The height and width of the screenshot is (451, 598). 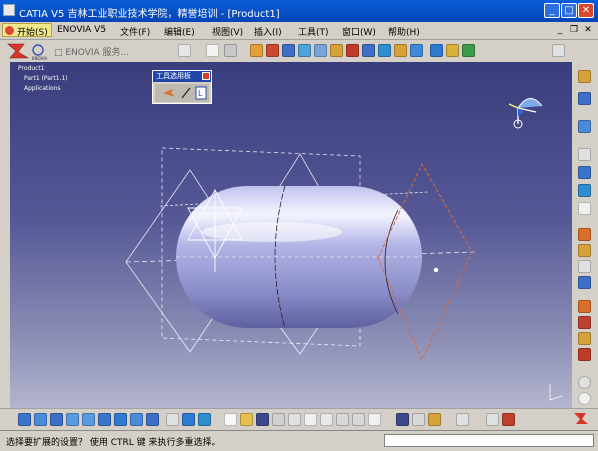 What do you see at coordinates (104, 419) in the screenshot?
I see `normal-view-icon` at bounding box center [104, 419].